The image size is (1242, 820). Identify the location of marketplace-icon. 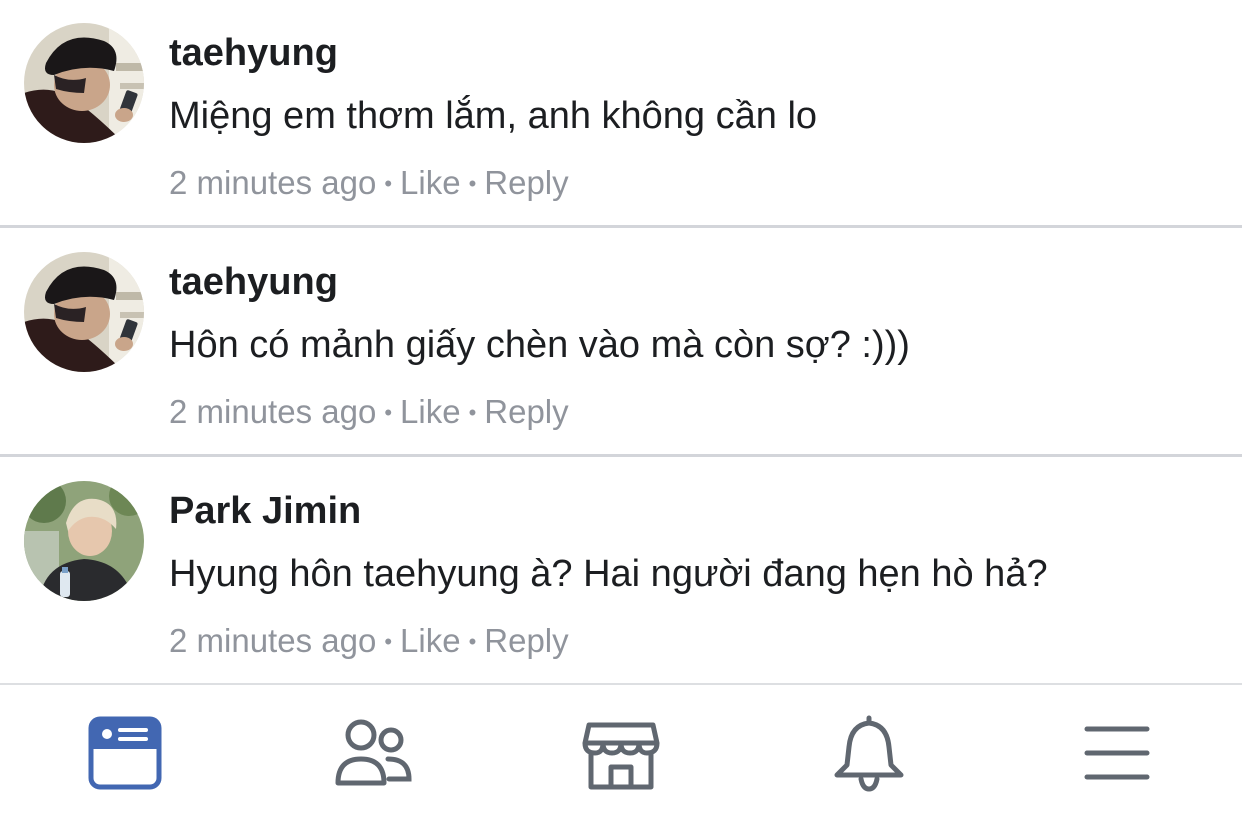
(621, 756).